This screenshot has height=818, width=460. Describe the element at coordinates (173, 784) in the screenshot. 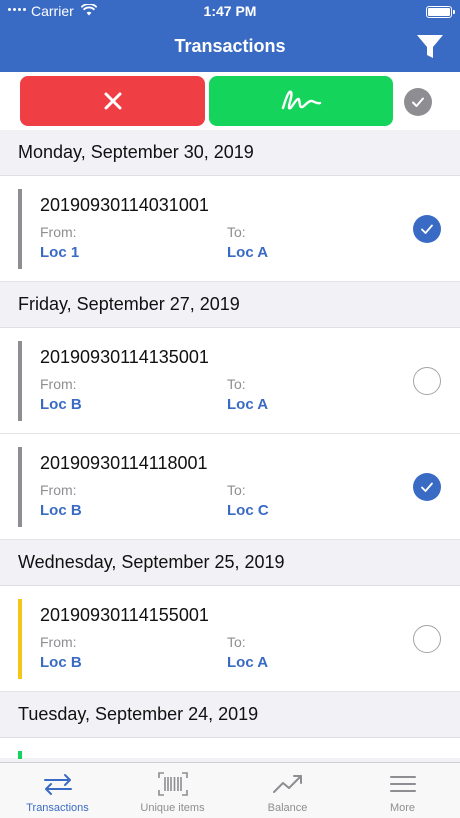

I see `barcode-icon` at that location.